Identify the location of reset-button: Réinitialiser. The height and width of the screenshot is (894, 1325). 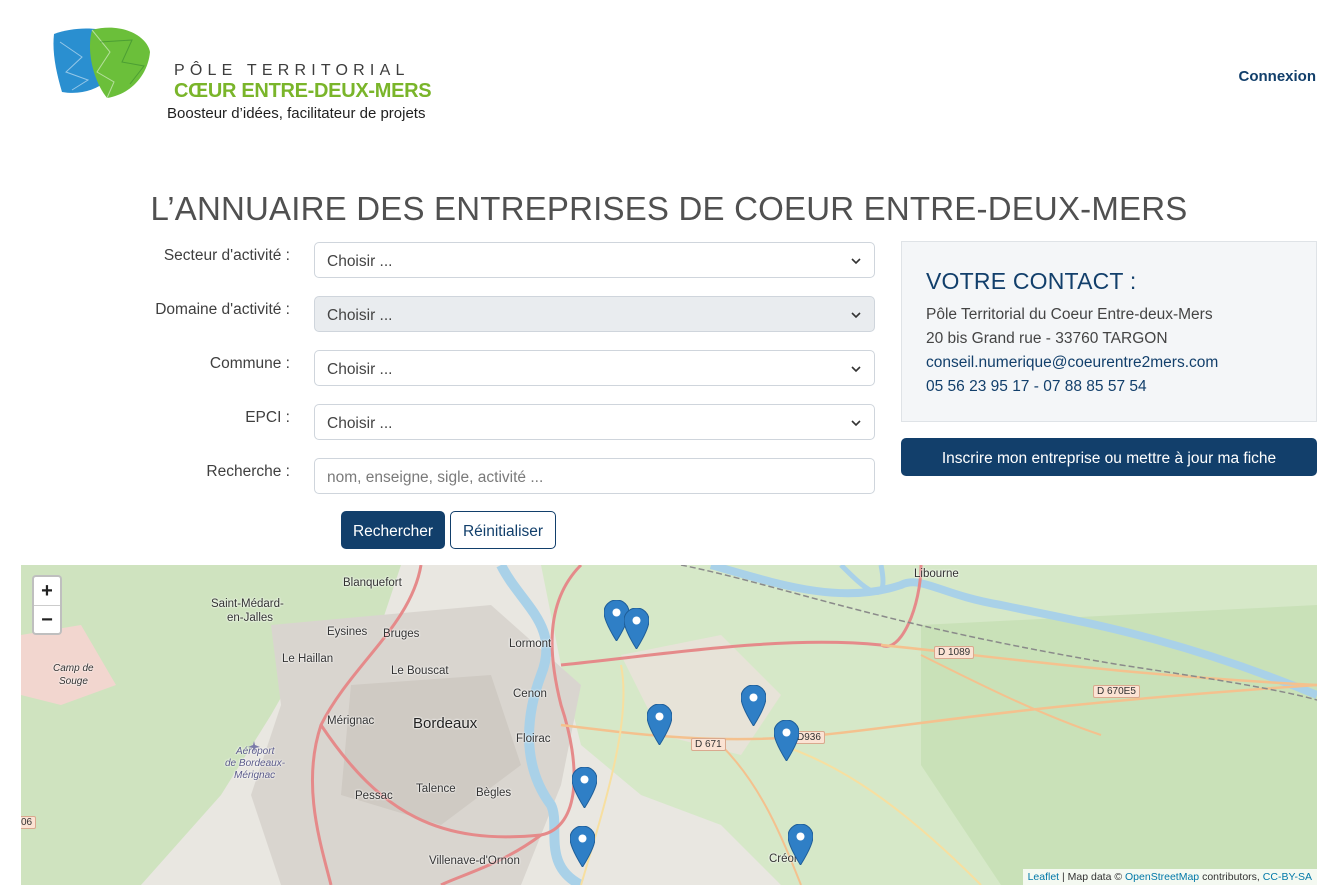
(503, 530).